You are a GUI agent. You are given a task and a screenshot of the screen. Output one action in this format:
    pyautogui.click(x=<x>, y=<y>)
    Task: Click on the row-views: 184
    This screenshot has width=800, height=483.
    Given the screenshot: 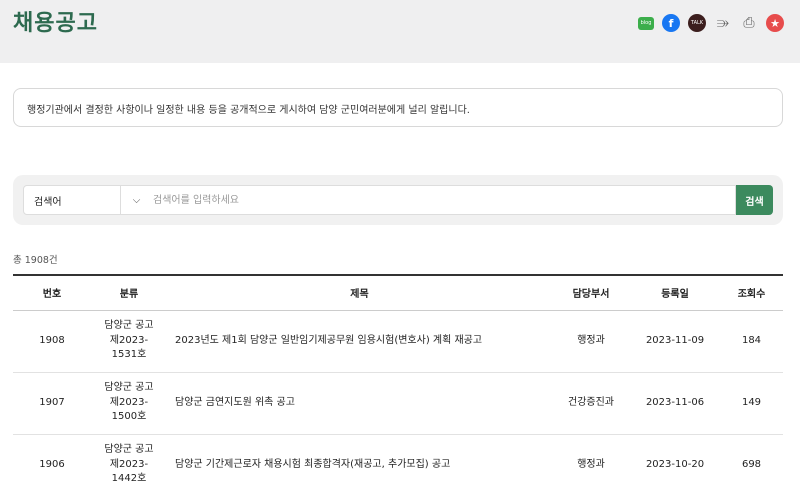 What is the action you would take?
    pyautogui.click(x=751, y=341)
    